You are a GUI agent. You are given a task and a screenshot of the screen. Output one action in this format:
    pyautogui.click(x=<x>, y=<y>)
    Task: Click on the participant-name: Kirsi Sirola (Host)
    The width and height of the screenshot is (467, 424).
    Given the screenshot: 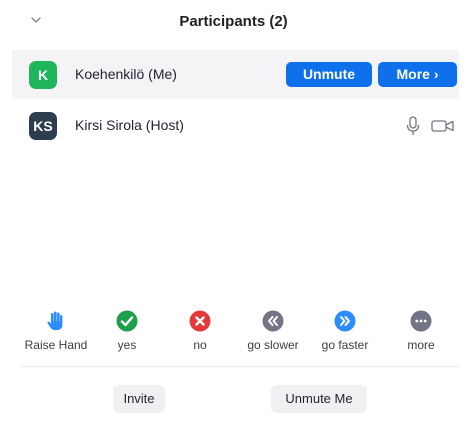 What is the action you would take?
    pyautogui.click(x=129, y=125)
    